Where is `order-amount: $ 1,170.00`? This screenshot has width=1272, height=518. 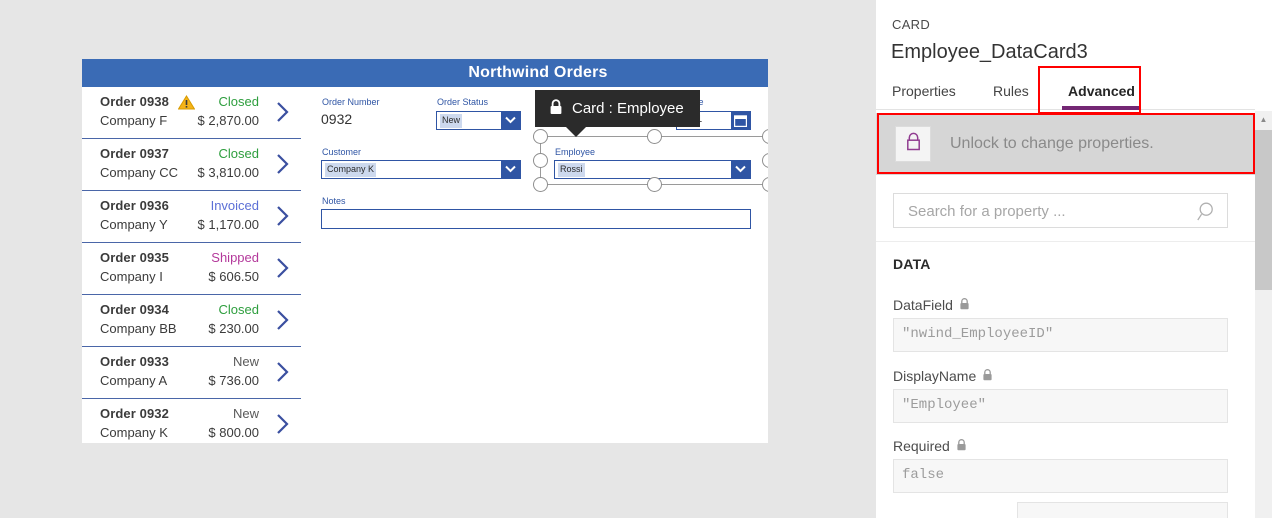
order-amount: $ 1,170.00 is located at coordinates (228, 224).